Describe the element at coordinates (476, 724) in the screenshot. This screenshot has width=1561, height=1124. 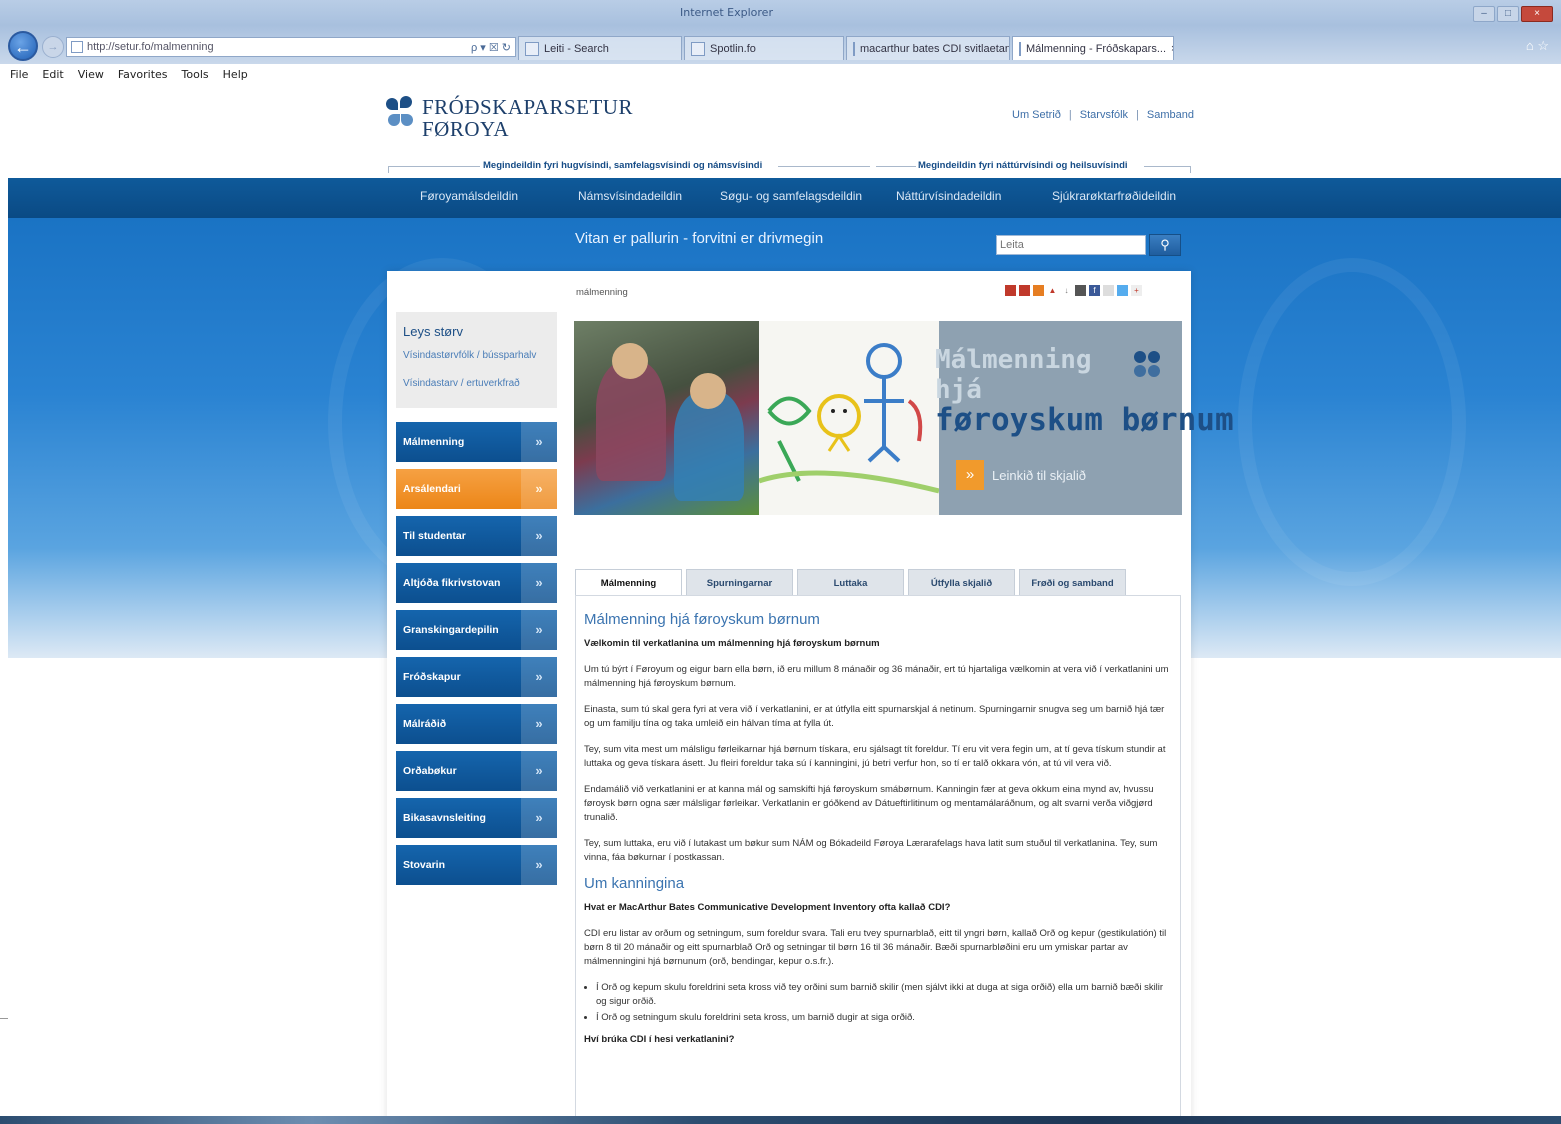
I see `sidebar-item-language-council: Málráðið »` at that location.